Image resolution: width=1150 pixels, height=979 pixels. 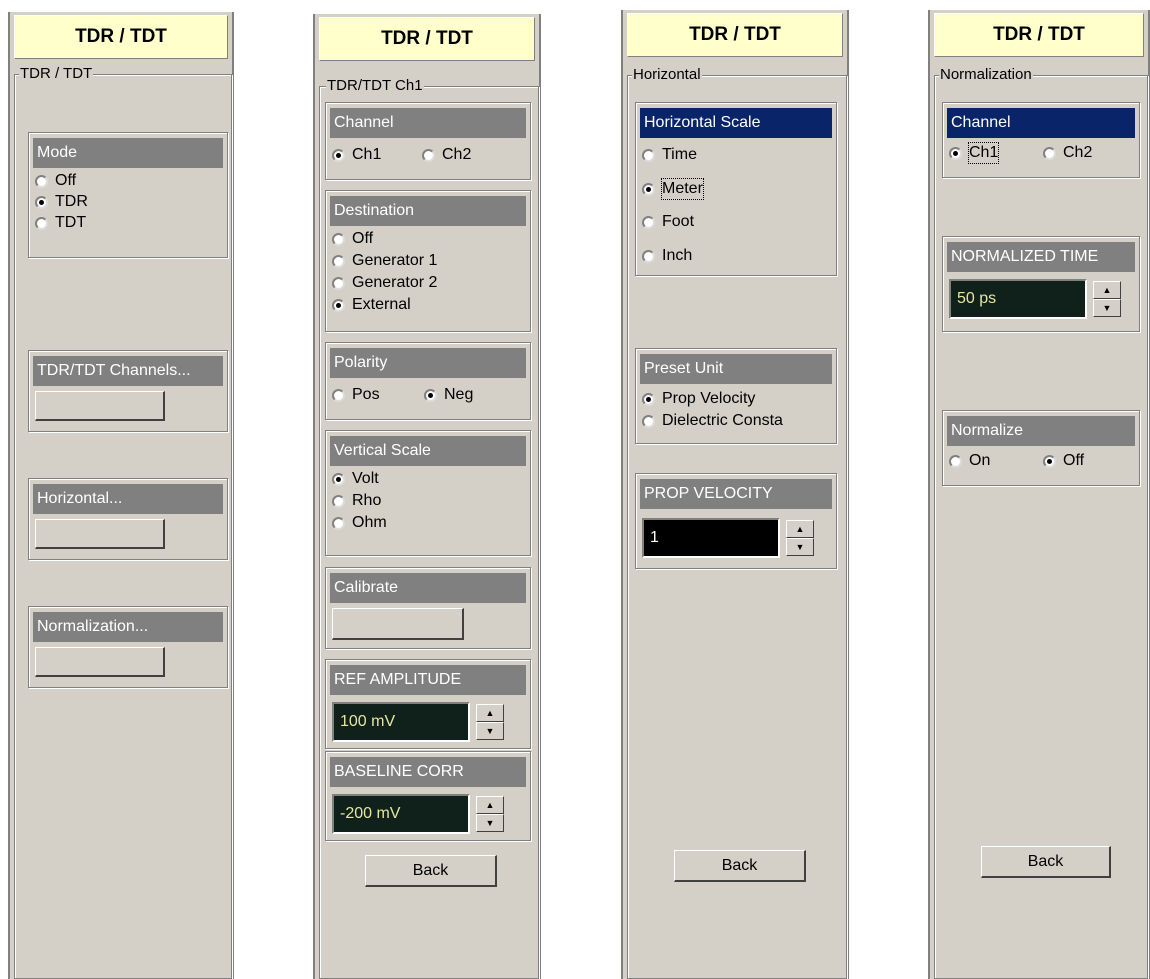 I want to click on normalize-radio-off: Off, so click(x=1063, y=461).